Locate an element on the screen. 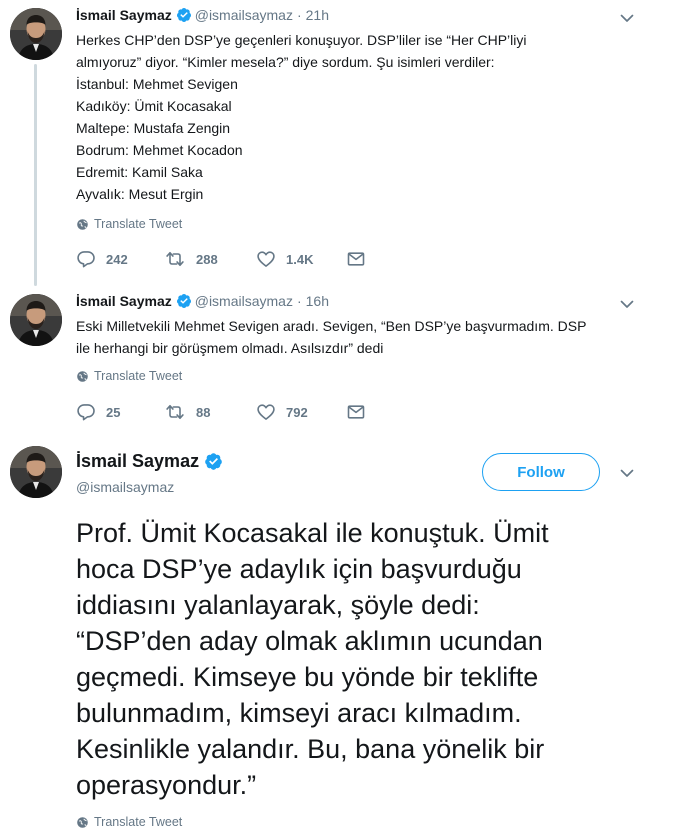 The image size is (673, 839). retweet-count: 288 is located at coordinates (207, 259).